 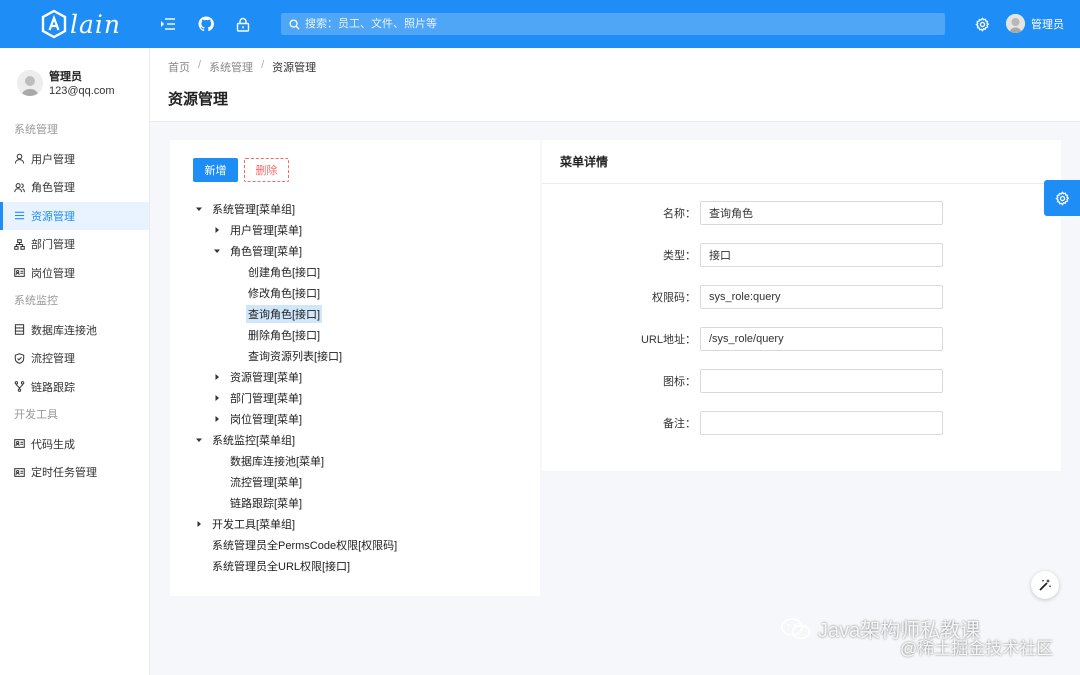 I want to click on user-menu: 管理员, so click(x=1035, y=23).